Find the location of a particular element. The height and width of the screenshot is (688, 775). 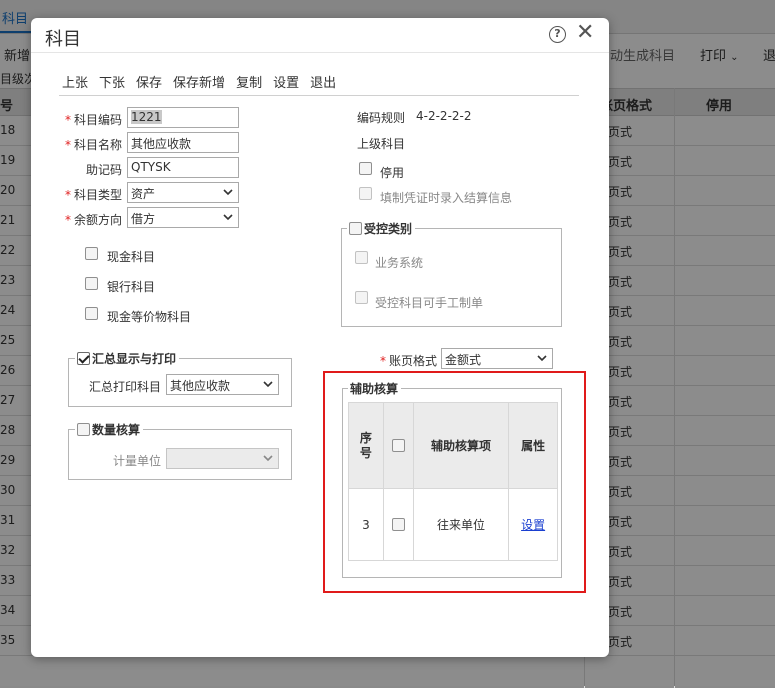

type-value: 资产 is located at coordinates (143, 194).